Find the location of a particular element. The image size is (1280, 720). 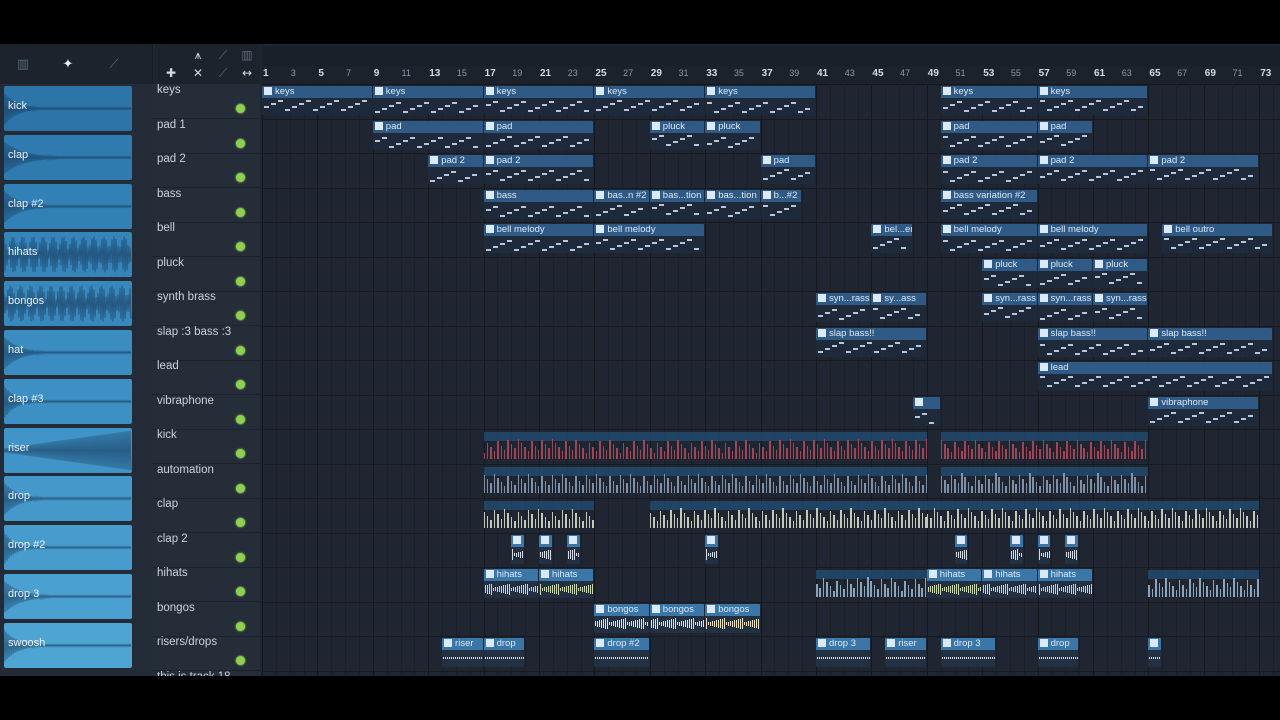

pattern-clip: sy...ass is located at coordinates (898, 307).